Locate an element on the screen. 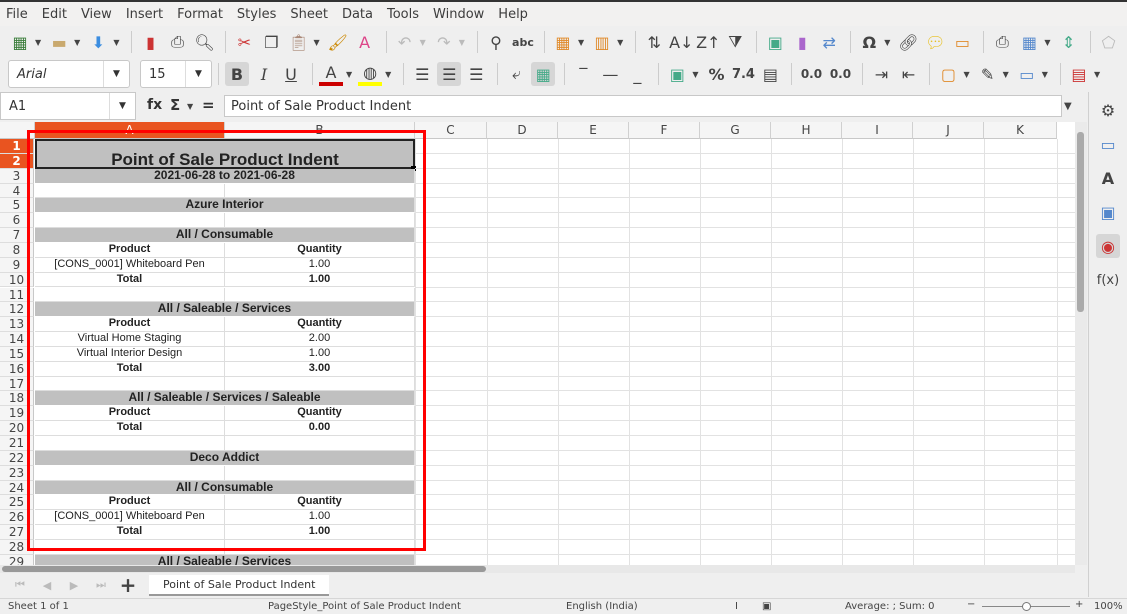 This screenshot has height=614, width=1127. row-header-23: 23 is located at coordinates (17, 473).